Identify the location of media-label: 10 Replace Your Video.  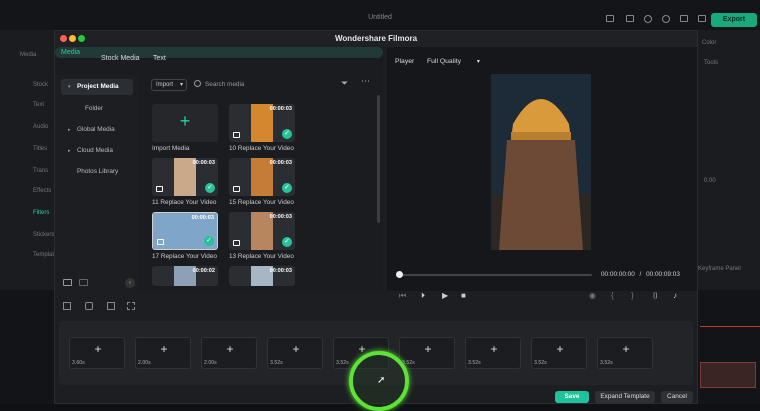
(261, 148).